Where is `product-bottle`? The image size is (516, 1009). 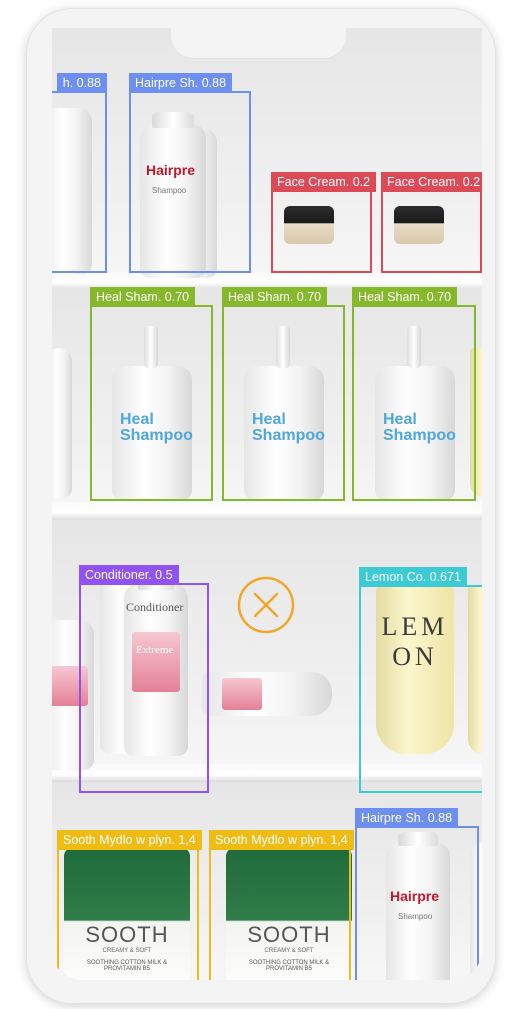 product-bottle is located at coordinates (62, 423).